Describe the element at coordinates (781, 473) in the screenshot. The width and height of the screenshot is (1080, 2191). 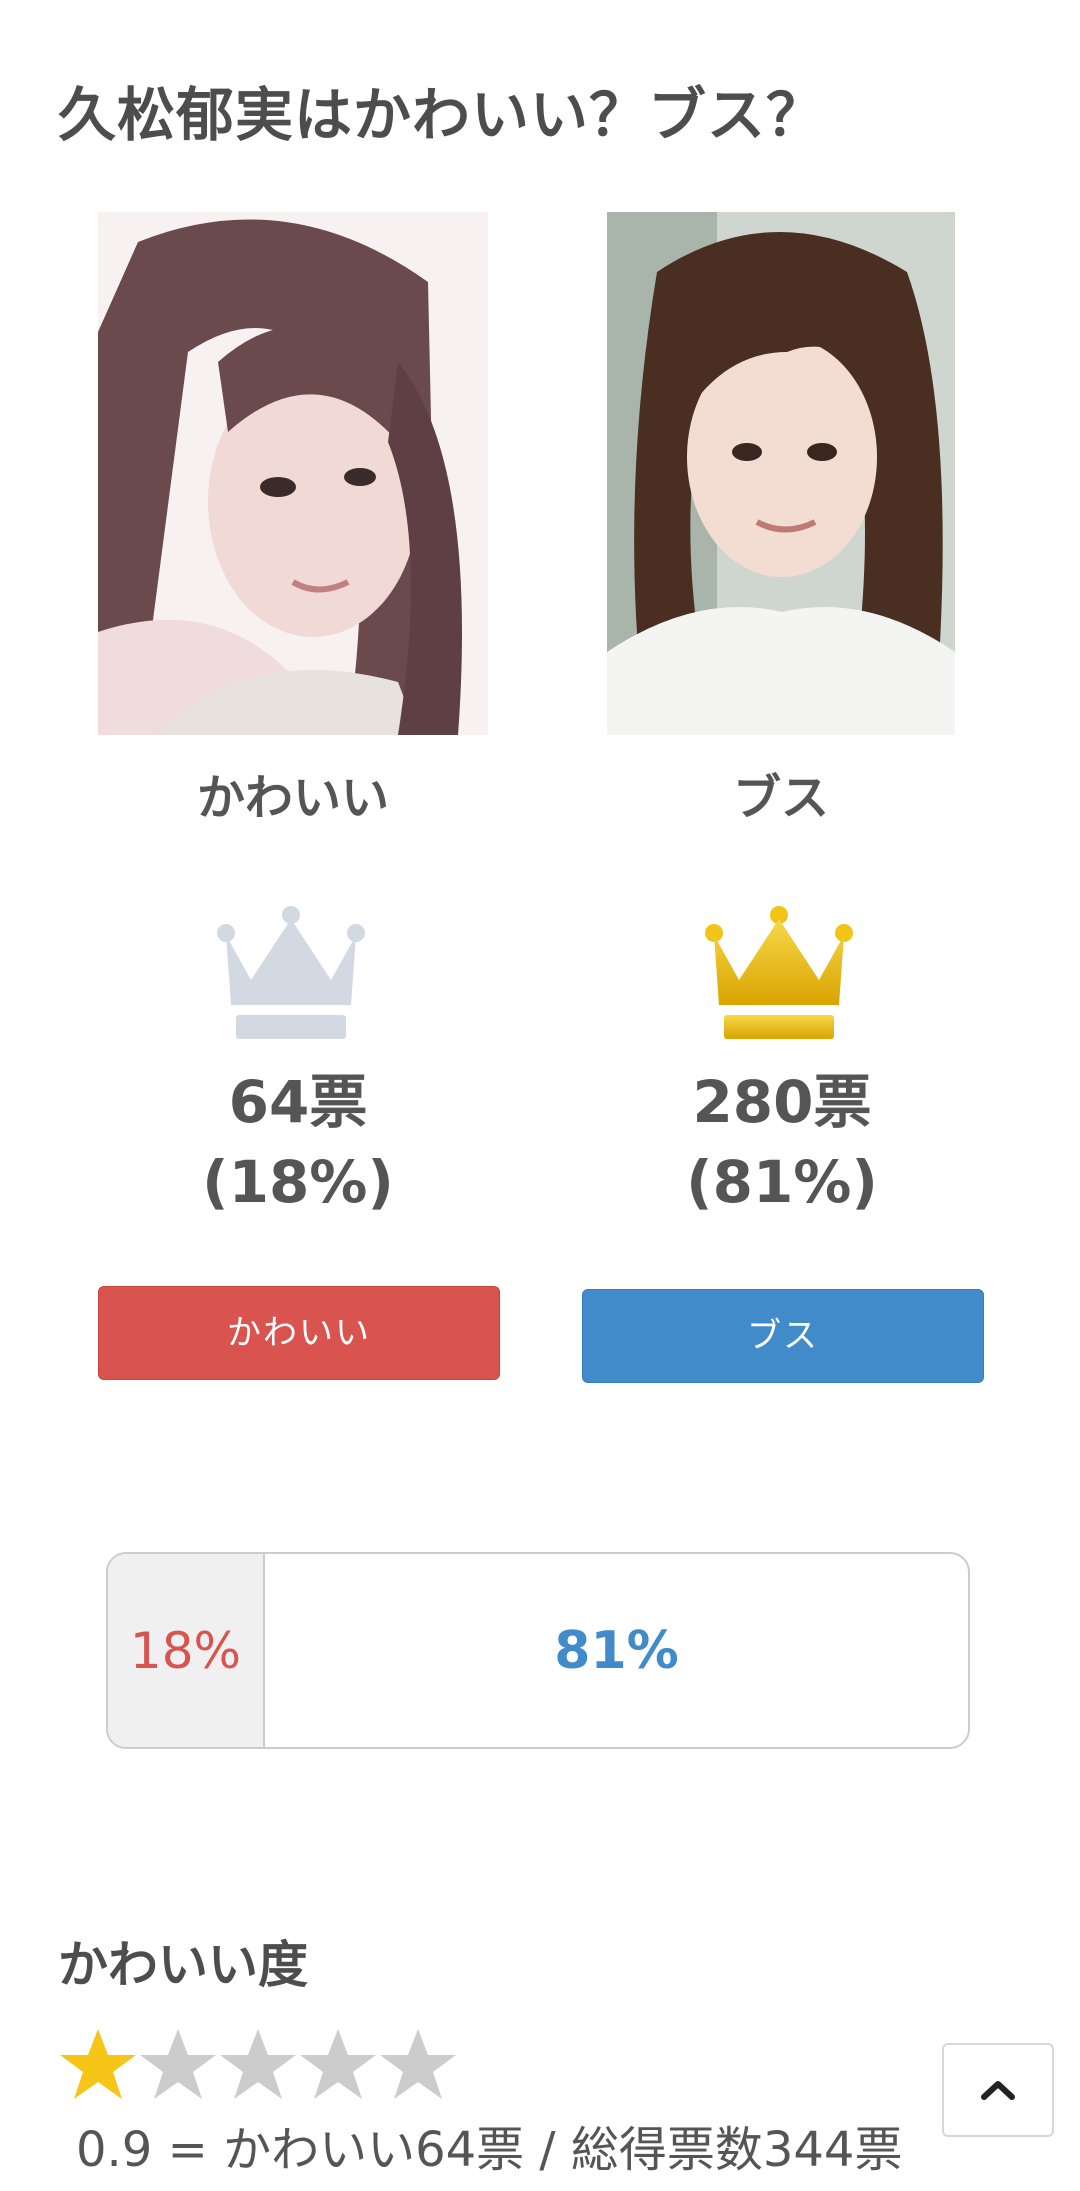
I see `photo-busu` at that location.